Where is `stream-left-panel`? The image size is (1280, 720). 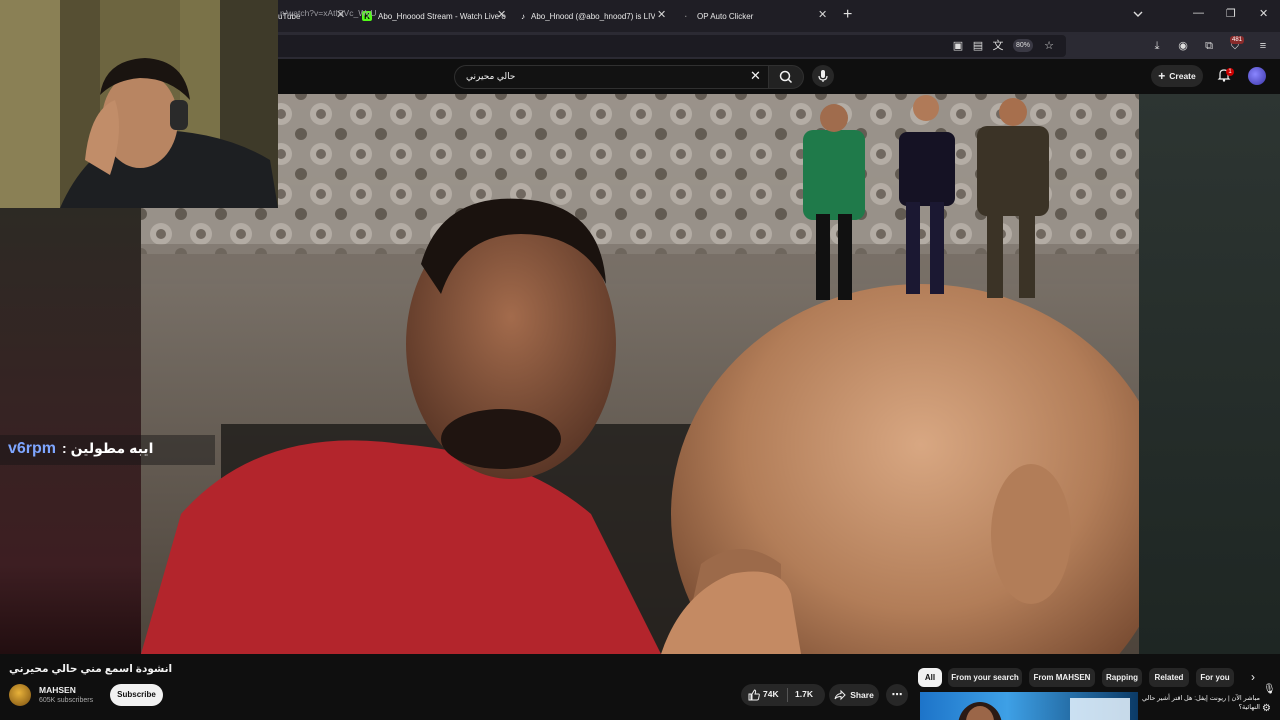 stream-left-panel is located at coordinates (70, 431).